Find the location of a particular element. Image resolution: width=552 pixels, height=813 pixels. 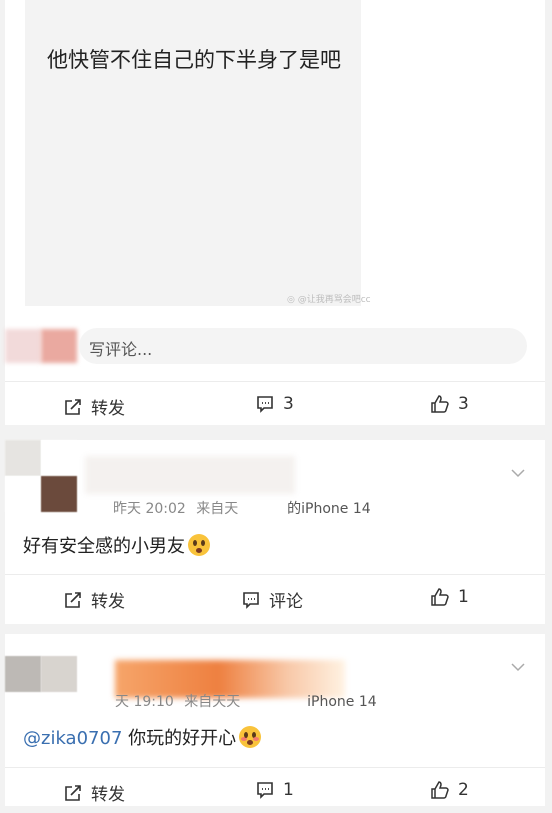

comment-source: 来自天 is located at coordinates (217, 509).